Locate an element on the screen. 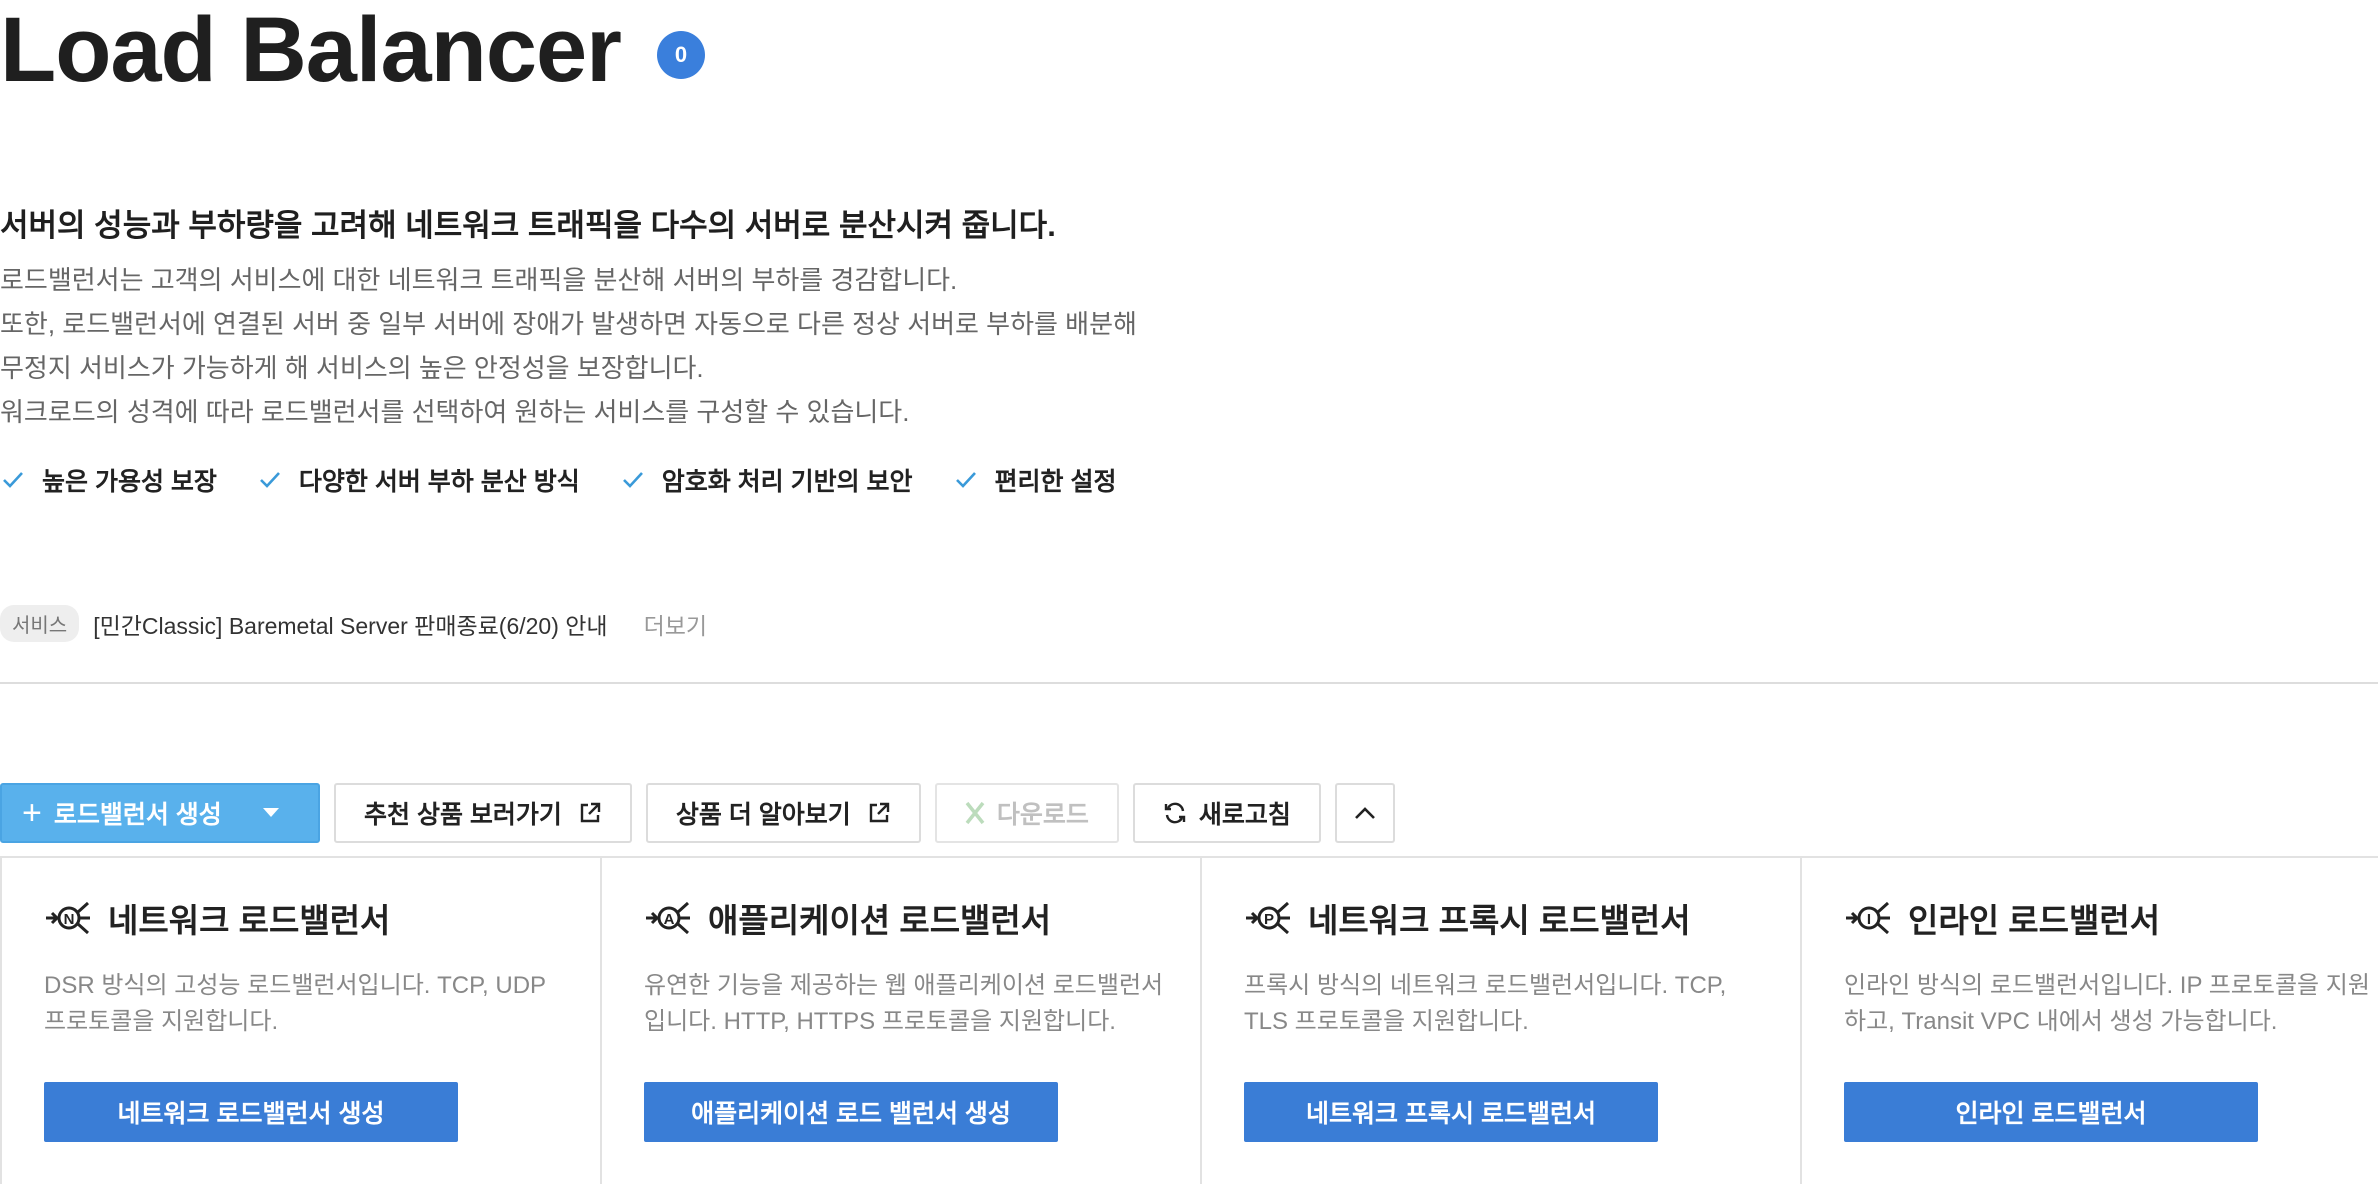 This screenshot has width=2378, height=1184. svg-text: I is located at coordinates (1869, 919).